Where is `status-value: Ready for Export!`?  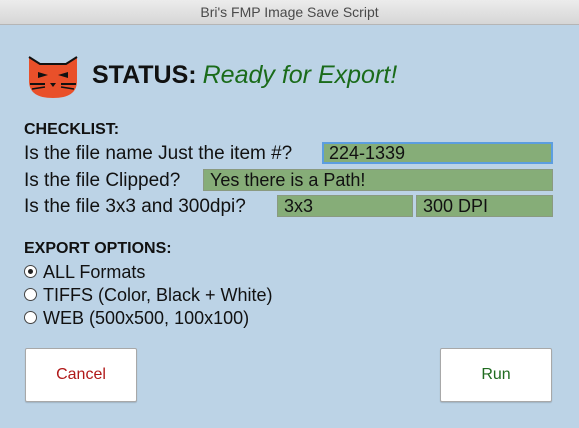
status-value: Ready for Export! is located at coordinates (300, 75).